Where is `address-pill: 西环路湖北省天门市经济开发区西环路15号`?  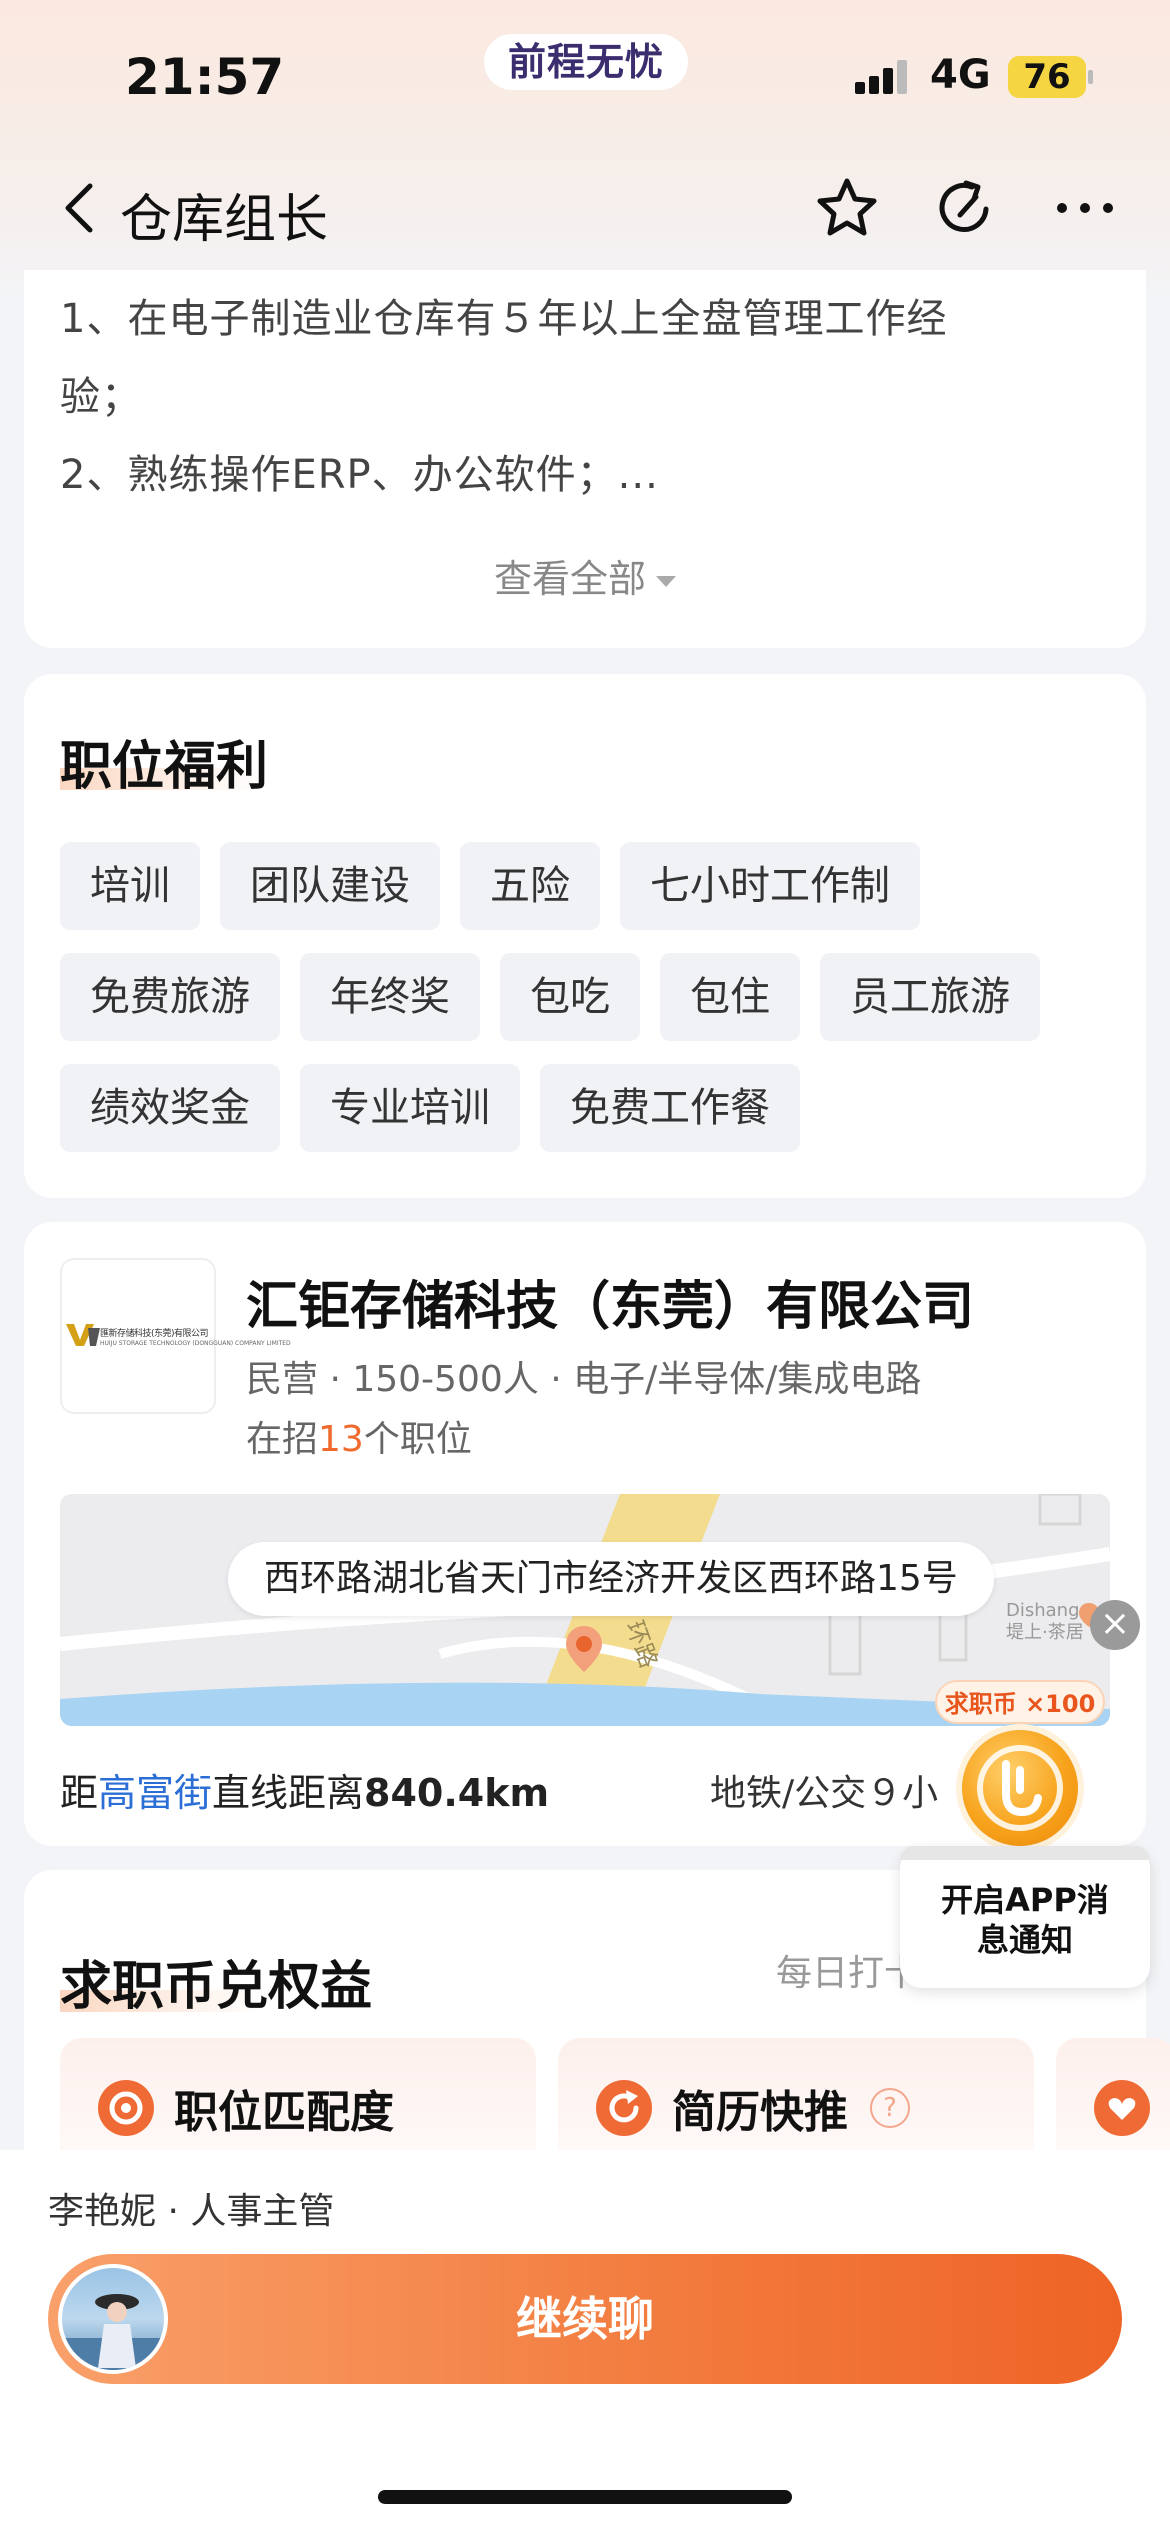
address-pill: 西环路湖北省天门市经济开发区西环路15号 is located at coordinates (611, 1579).